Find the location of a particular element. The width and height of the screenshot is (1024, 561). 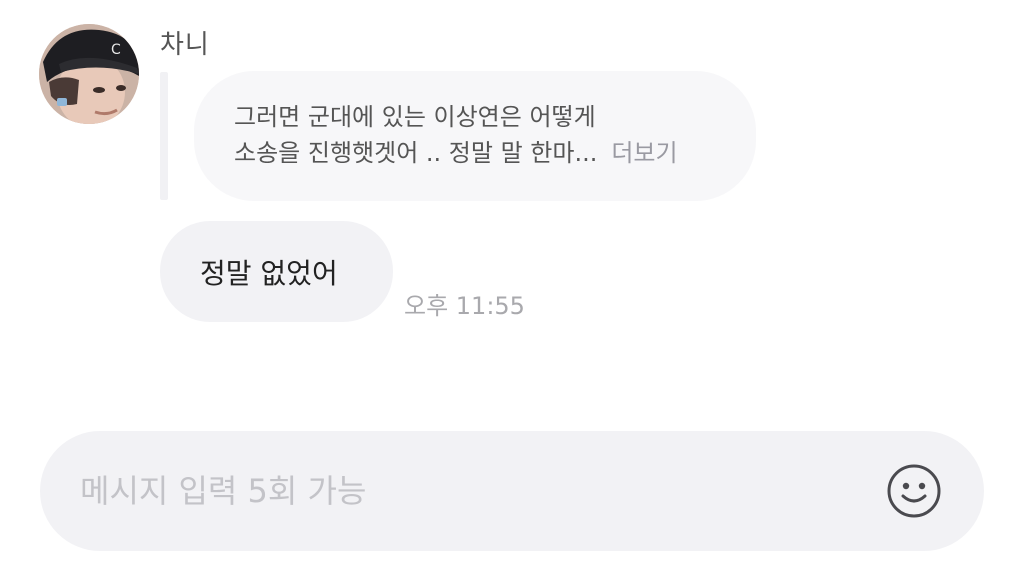

avatar-photo-icon: C is located at coordinates (89, 74).